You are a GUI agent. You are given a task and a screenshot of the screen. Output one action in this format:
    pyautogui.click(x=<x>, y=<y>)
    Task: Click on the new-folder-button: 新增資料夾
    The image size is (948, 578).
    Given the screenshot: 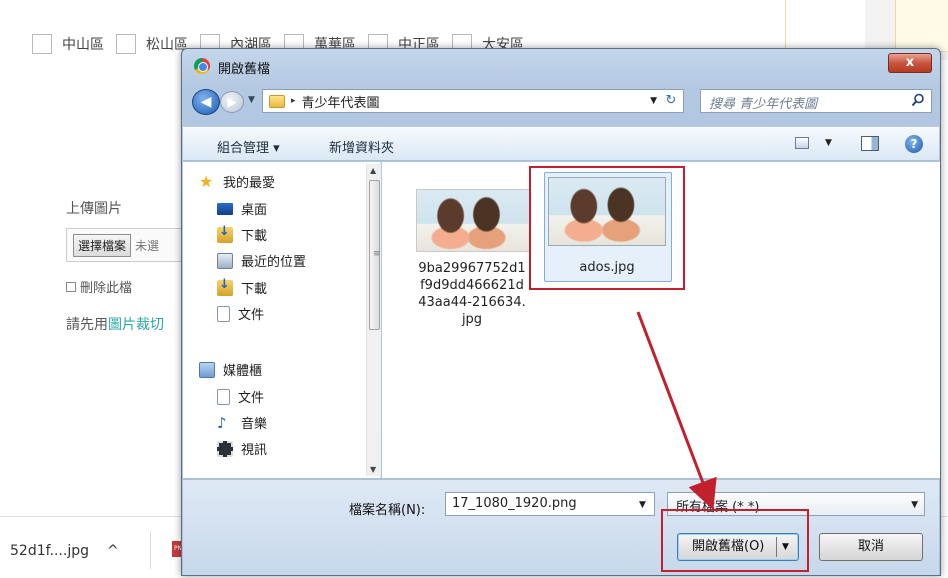 What is the action you would take?
    pyautogui.click(x=361, y=146)
    